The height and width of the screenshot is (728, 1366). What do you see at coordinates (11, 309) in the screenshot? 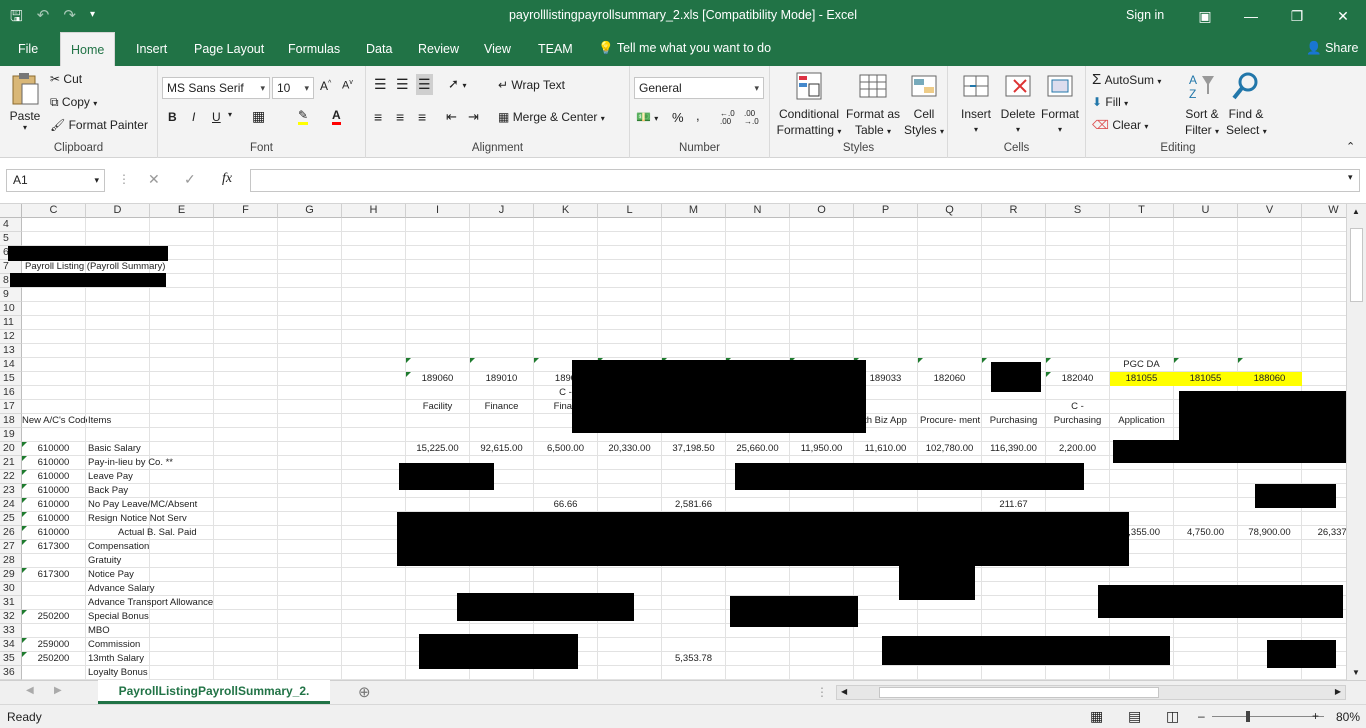
I see `row-header-10: 10` at bounding box center [11, 309].